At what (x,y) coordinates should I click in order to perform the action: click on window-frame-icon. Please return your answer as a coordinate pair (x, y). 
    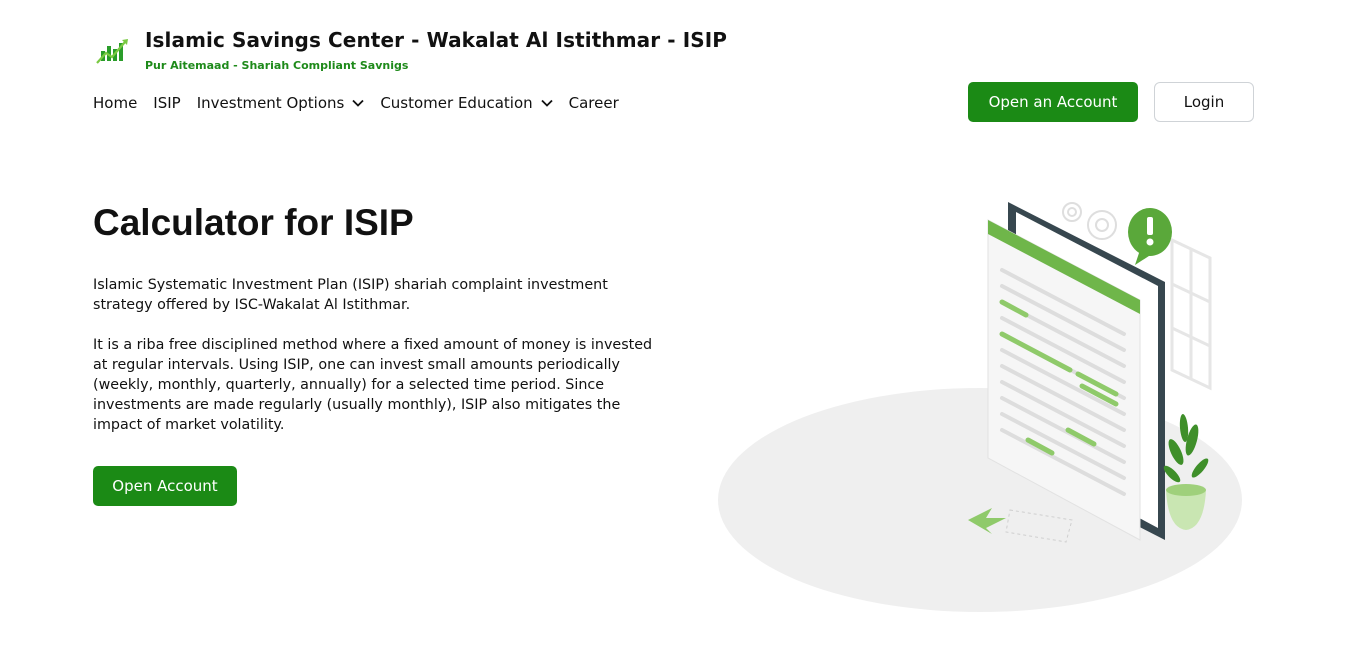
    Looking at the image, I should click on (1191, 314).